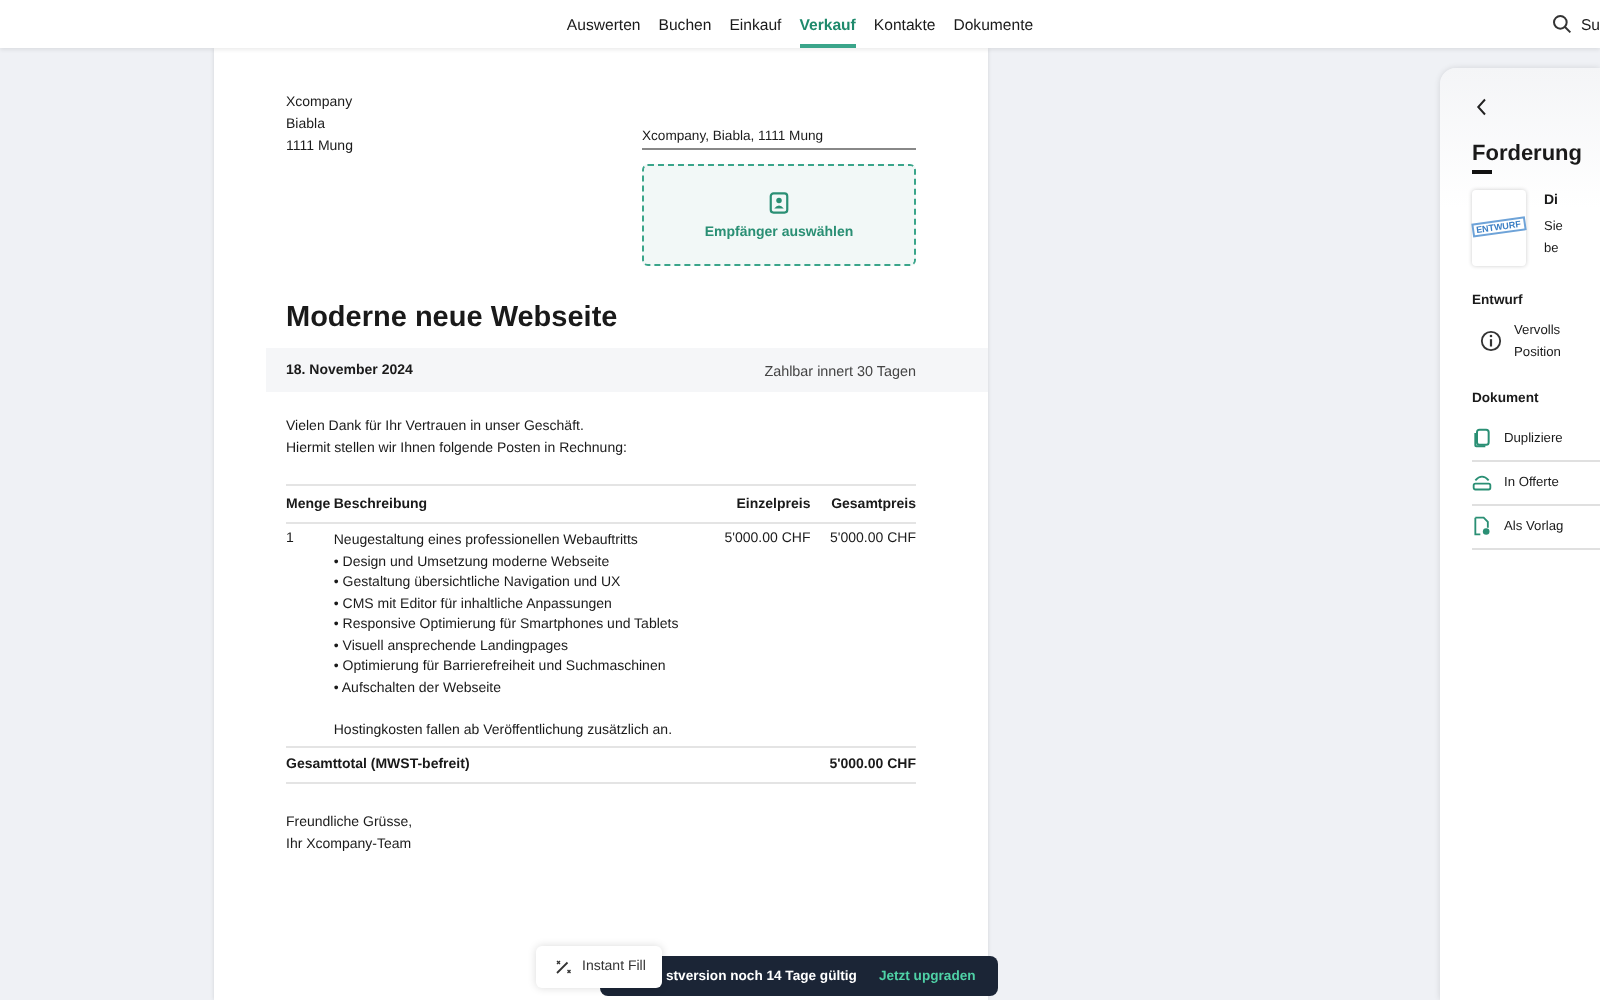  What do you see at coordinates (1562, 24) in the screenshot?
I see `search-icon` at bounding box center [1562, 24].